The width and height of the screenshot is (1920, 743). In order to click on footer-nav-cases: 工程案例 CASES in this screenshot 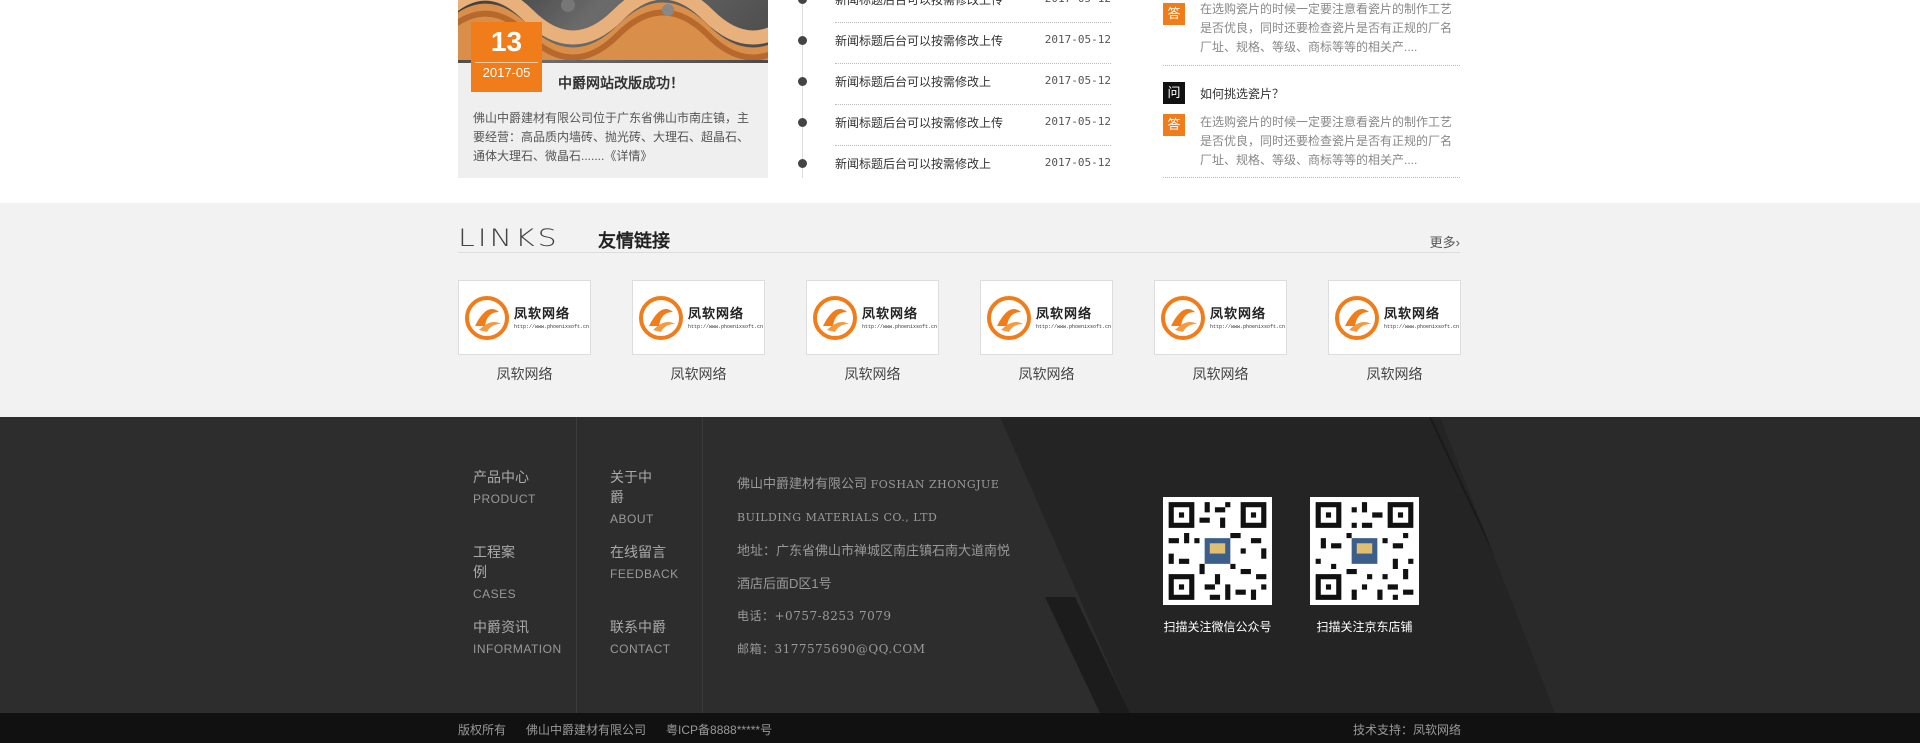, I will do `click(494, 571)`.